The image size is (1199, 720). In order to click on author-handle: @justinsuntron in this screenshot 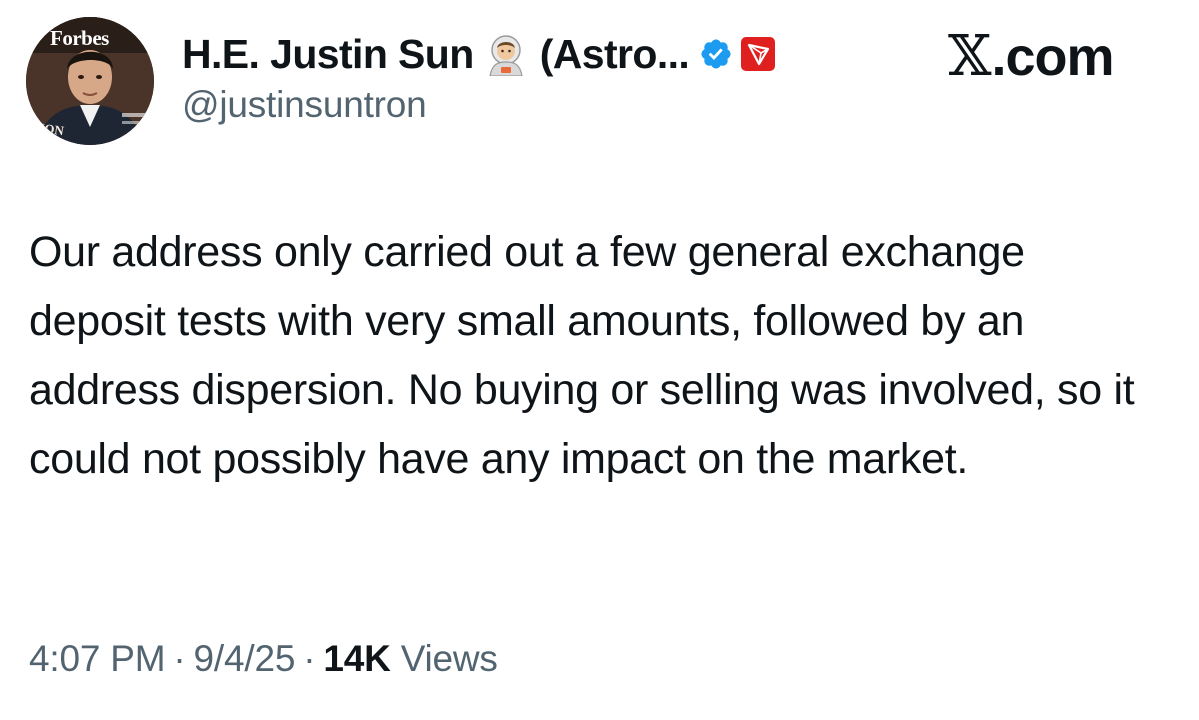, I will do `click(304, 105)`.